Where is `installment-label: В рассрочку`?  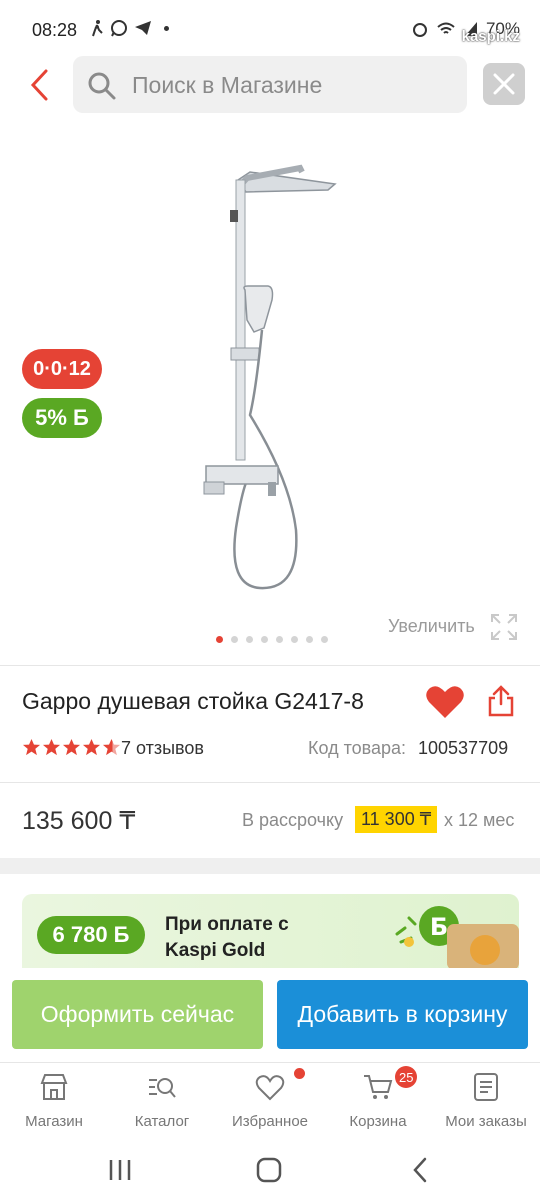 installment-label: В рассрочку is located at coordinates (293, 820).